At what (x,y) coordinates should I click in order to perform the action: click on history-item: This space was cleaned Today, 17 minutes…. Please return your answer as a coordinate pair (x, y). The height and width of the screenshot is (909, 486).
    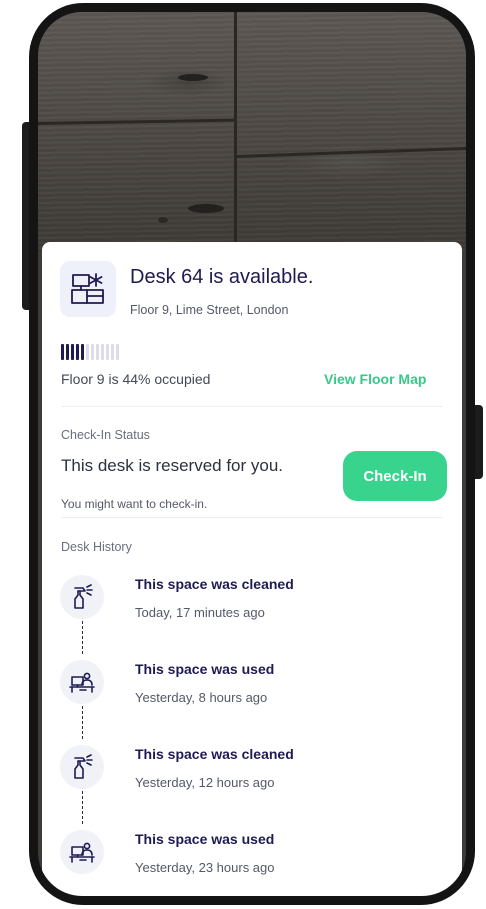
    Looking at the image, I should click on (252, 610).